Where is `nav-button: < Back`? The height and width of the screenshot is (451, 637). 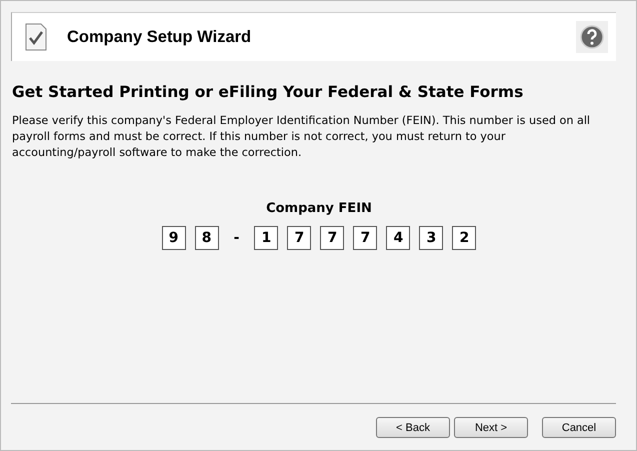 nav-button: < Back is located at coordinates (413, 427).